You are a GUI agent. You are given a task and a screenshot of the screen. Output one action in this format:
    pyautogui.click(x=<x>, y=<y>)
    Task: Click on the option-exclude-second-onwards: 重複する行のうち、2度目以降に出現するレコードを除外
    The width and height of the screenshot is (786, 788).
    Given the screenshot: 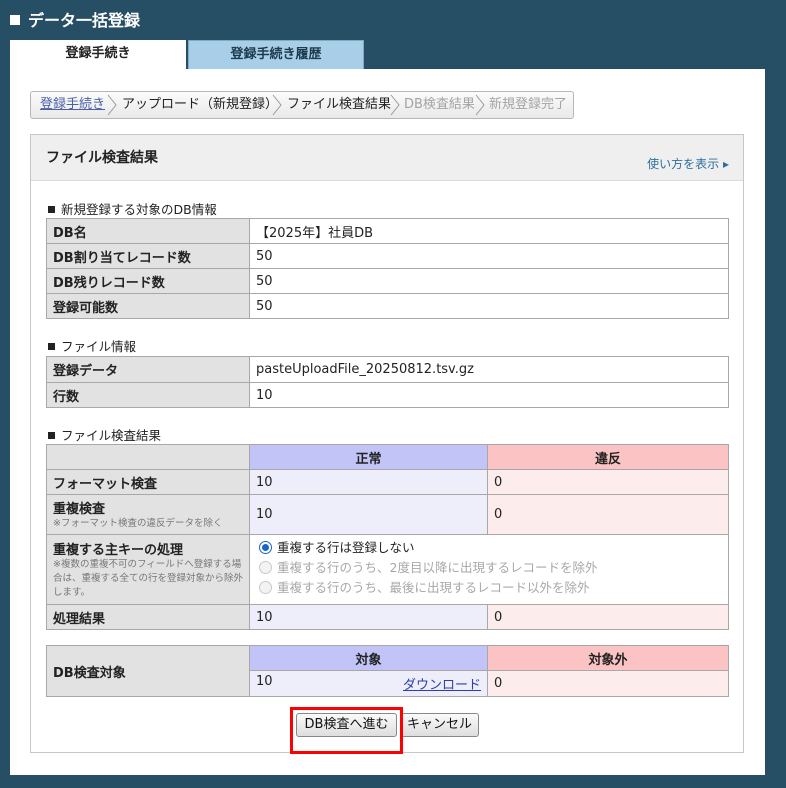 What is the action you would take?
    pyautogui.click(x=490, y=568)
    